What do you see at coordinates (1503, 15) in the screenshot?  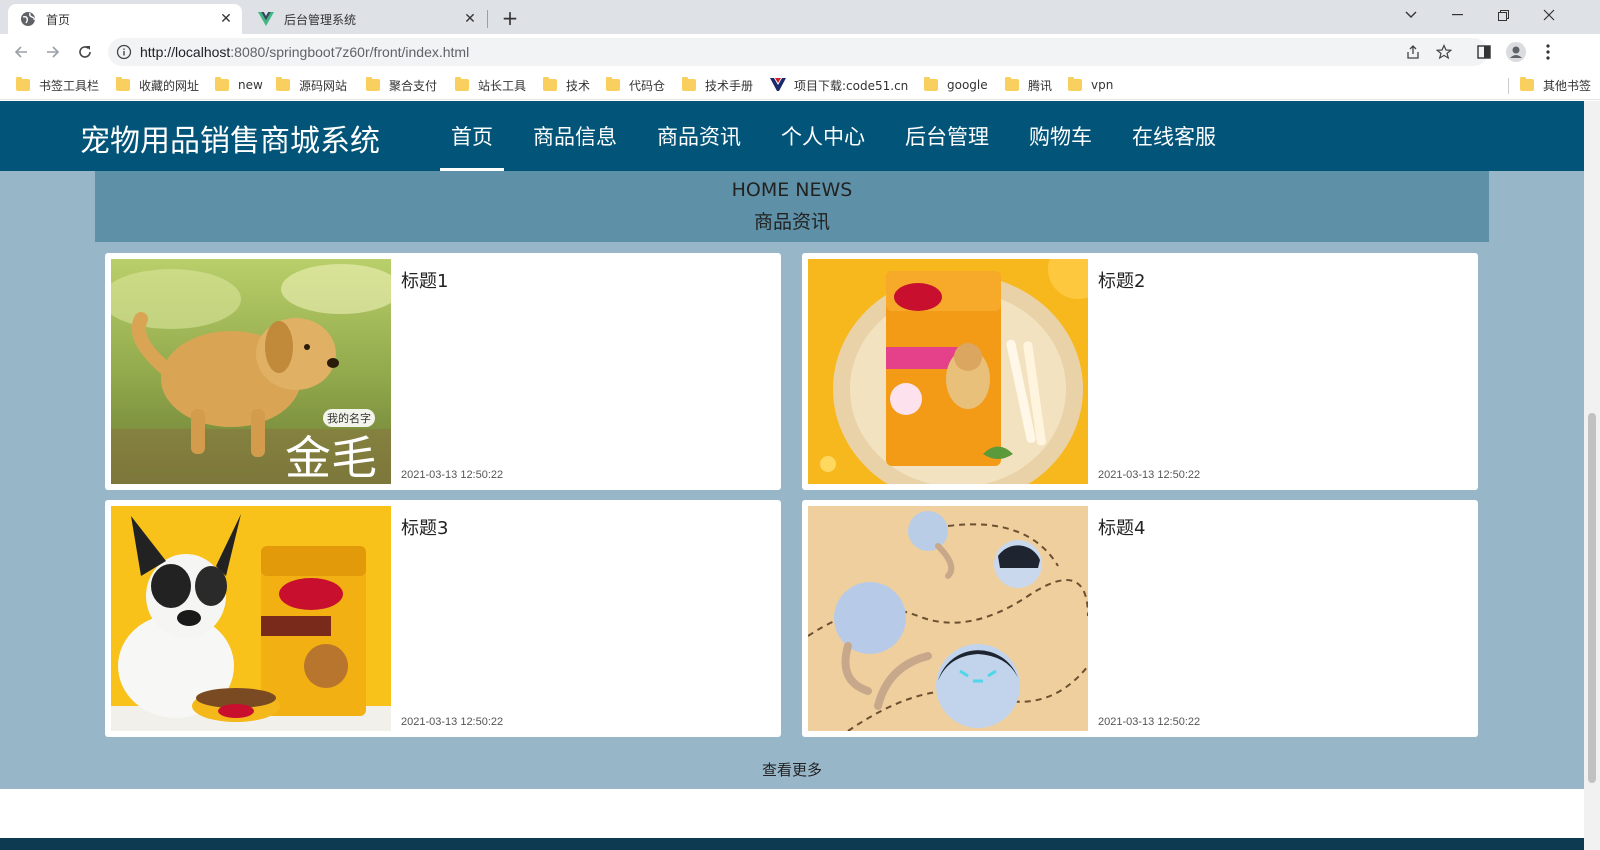 I see `restore-icon` at bounding box center [1503, 15].